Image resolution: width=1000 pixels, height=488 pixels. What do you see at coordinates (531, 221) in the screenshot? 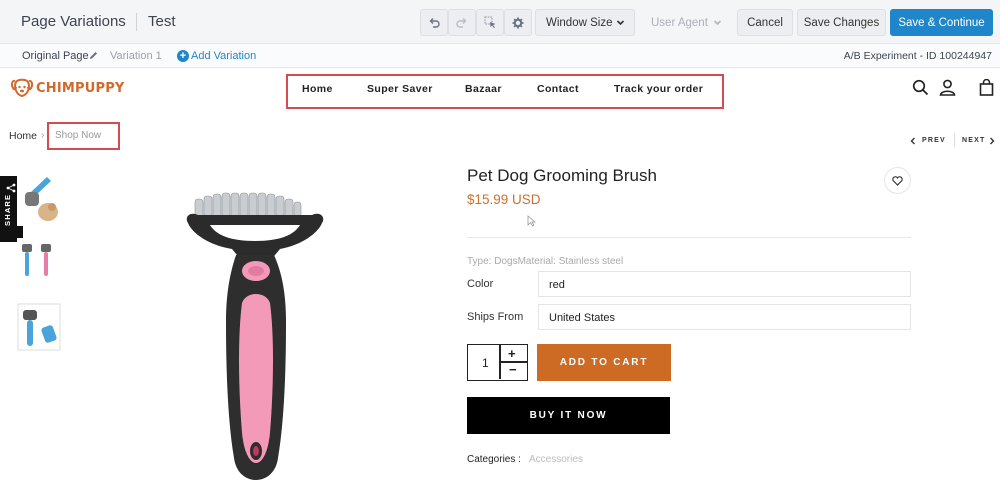
I see `mouse-cursor-icon` at bounding box center [531, 221].